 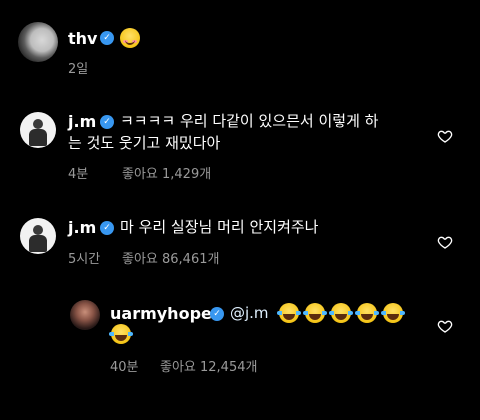 I want to click on comment-text-line: ㅋㅋㅋㅋ 우리 다같이 있으믄서 이렇게 하, so click(x=249, y=121).